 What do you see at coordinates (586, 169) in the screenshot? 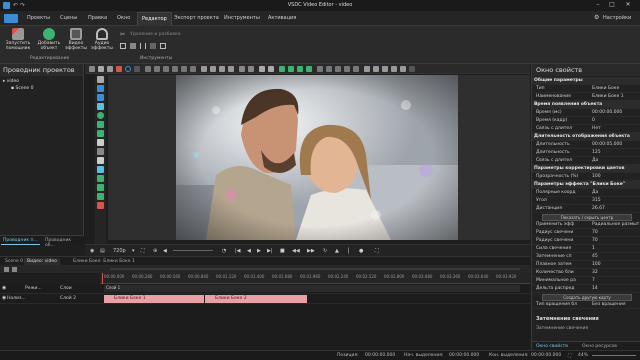
I see `property-section: Параметры корректировки цветов` at bounding box center [586, 169].